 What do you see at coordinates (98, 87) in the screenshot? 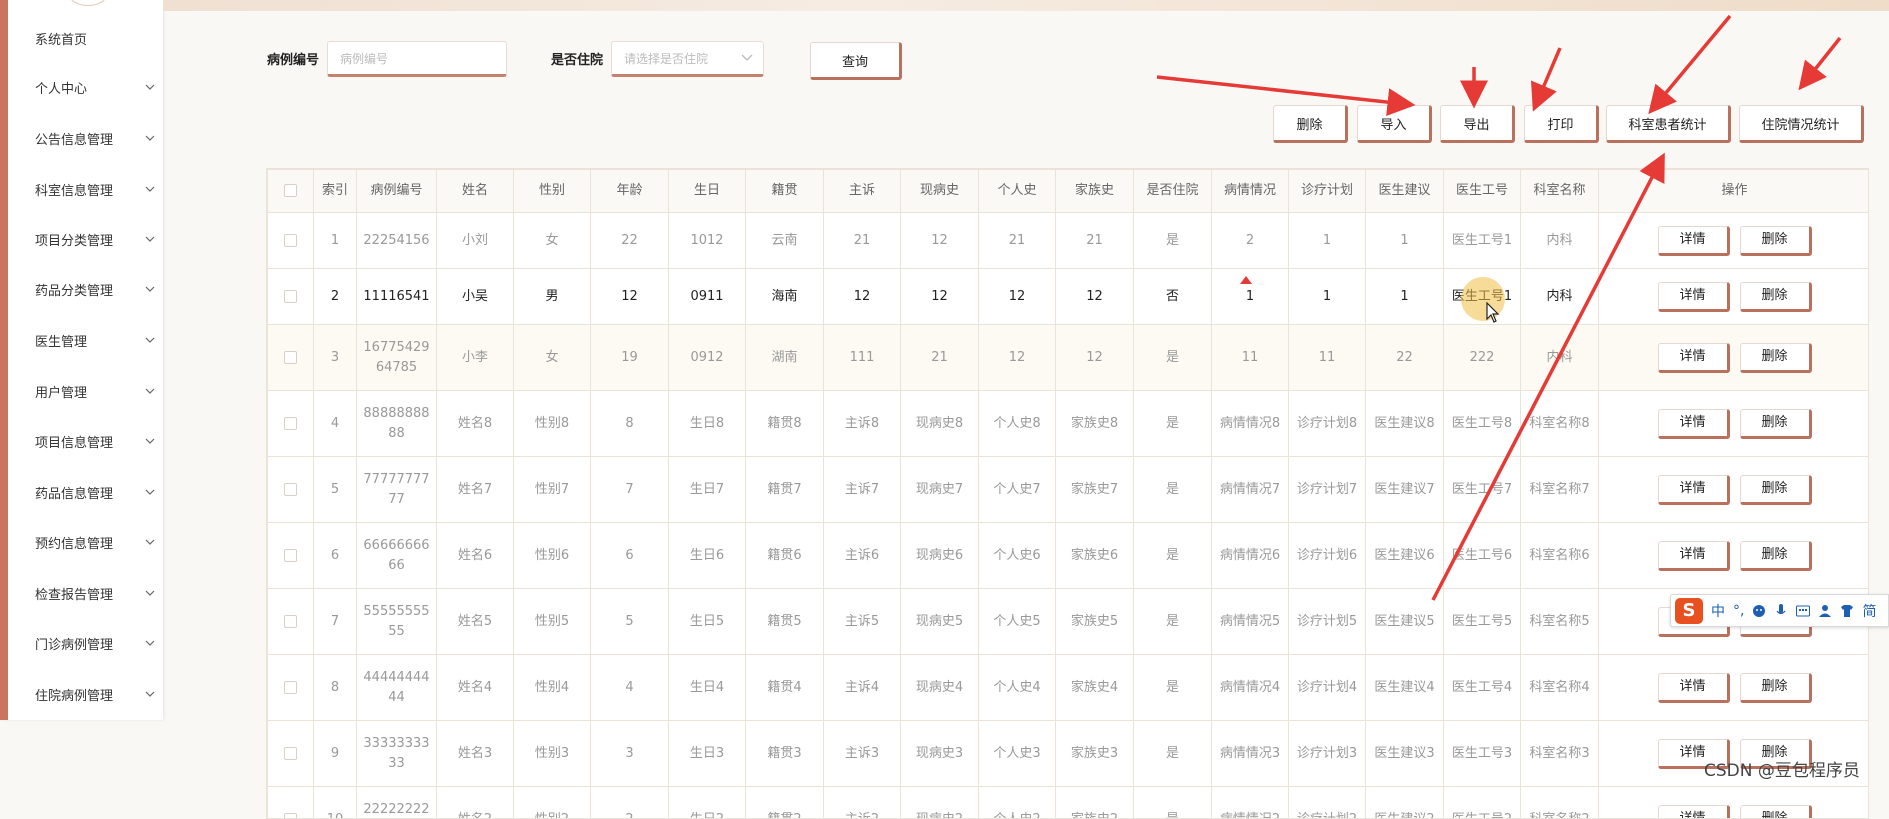
I see `sidebar-item: 个人中心` at bounding box center [98, 87].